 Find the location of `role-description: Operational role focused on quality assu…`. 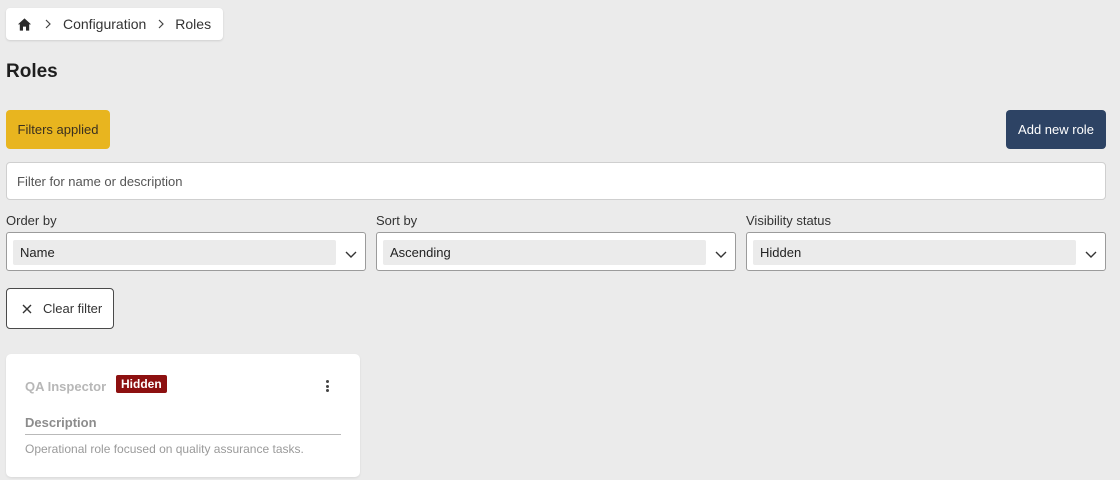

role-description: Operational role focused on quality assu… is located at coordinates (164, 449).